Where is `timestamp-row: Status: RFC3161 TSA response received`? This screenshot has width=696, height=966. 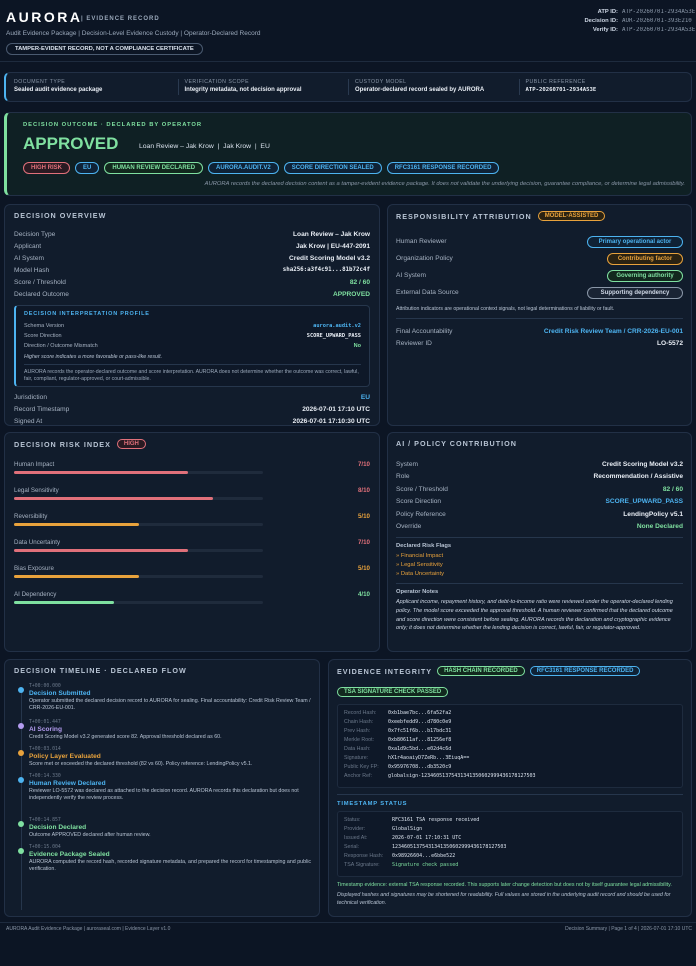 timestamp-row: Status: RFC3161 TSA response received is located at coordinates (510, 821).